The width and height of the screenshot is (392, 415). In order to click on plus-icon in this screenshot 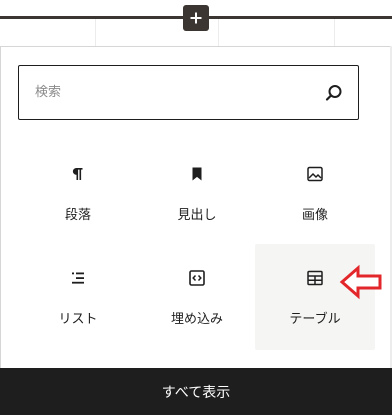, I will do `click(196, 18)`.